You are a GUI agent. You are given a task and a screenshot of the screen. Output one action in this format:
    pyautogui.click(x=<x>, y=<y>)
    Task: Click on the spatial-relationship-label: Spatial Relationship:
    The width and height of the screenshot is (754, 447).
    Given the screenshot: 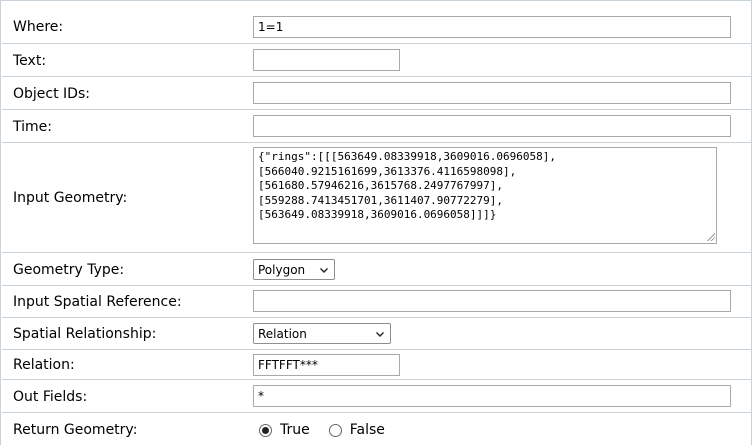 What is the action you would take?
    pyautogui.click(x=85, y=334)
    